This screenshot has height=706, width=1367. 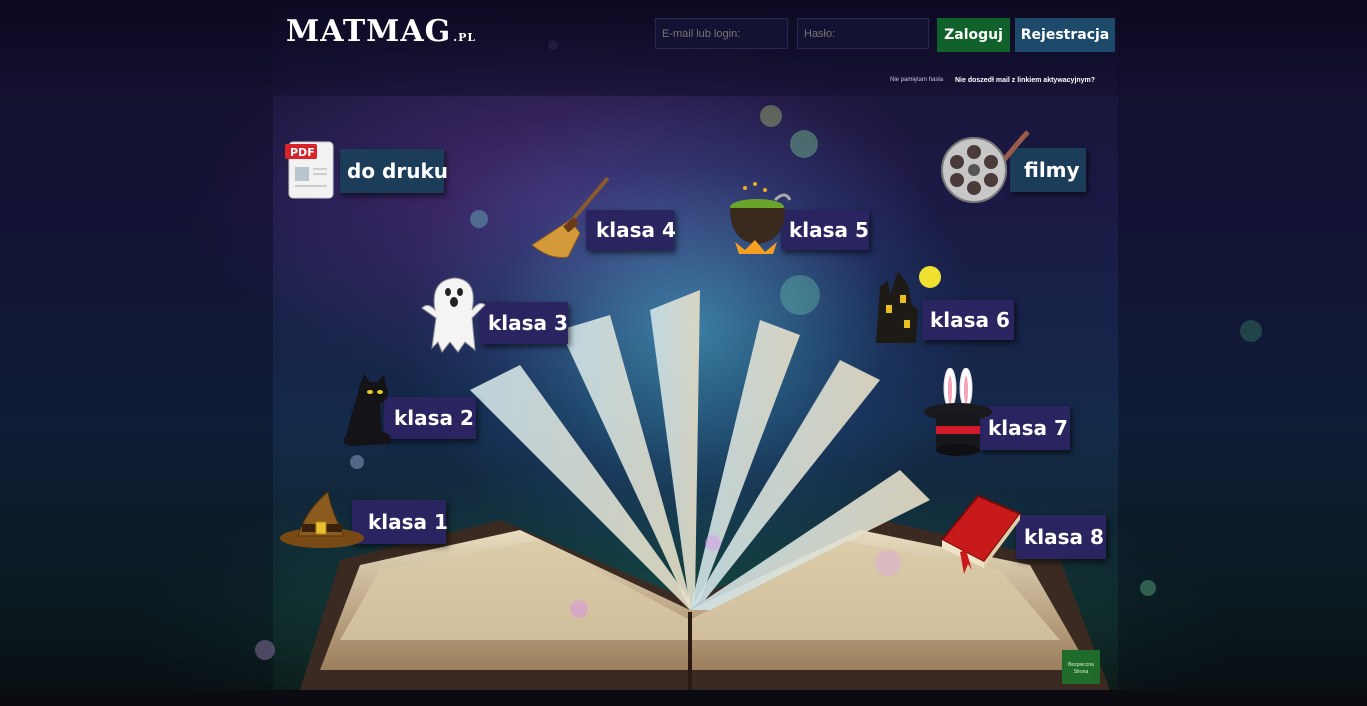 I want to click on films-link: filmy, so click(x=1014, y=167).